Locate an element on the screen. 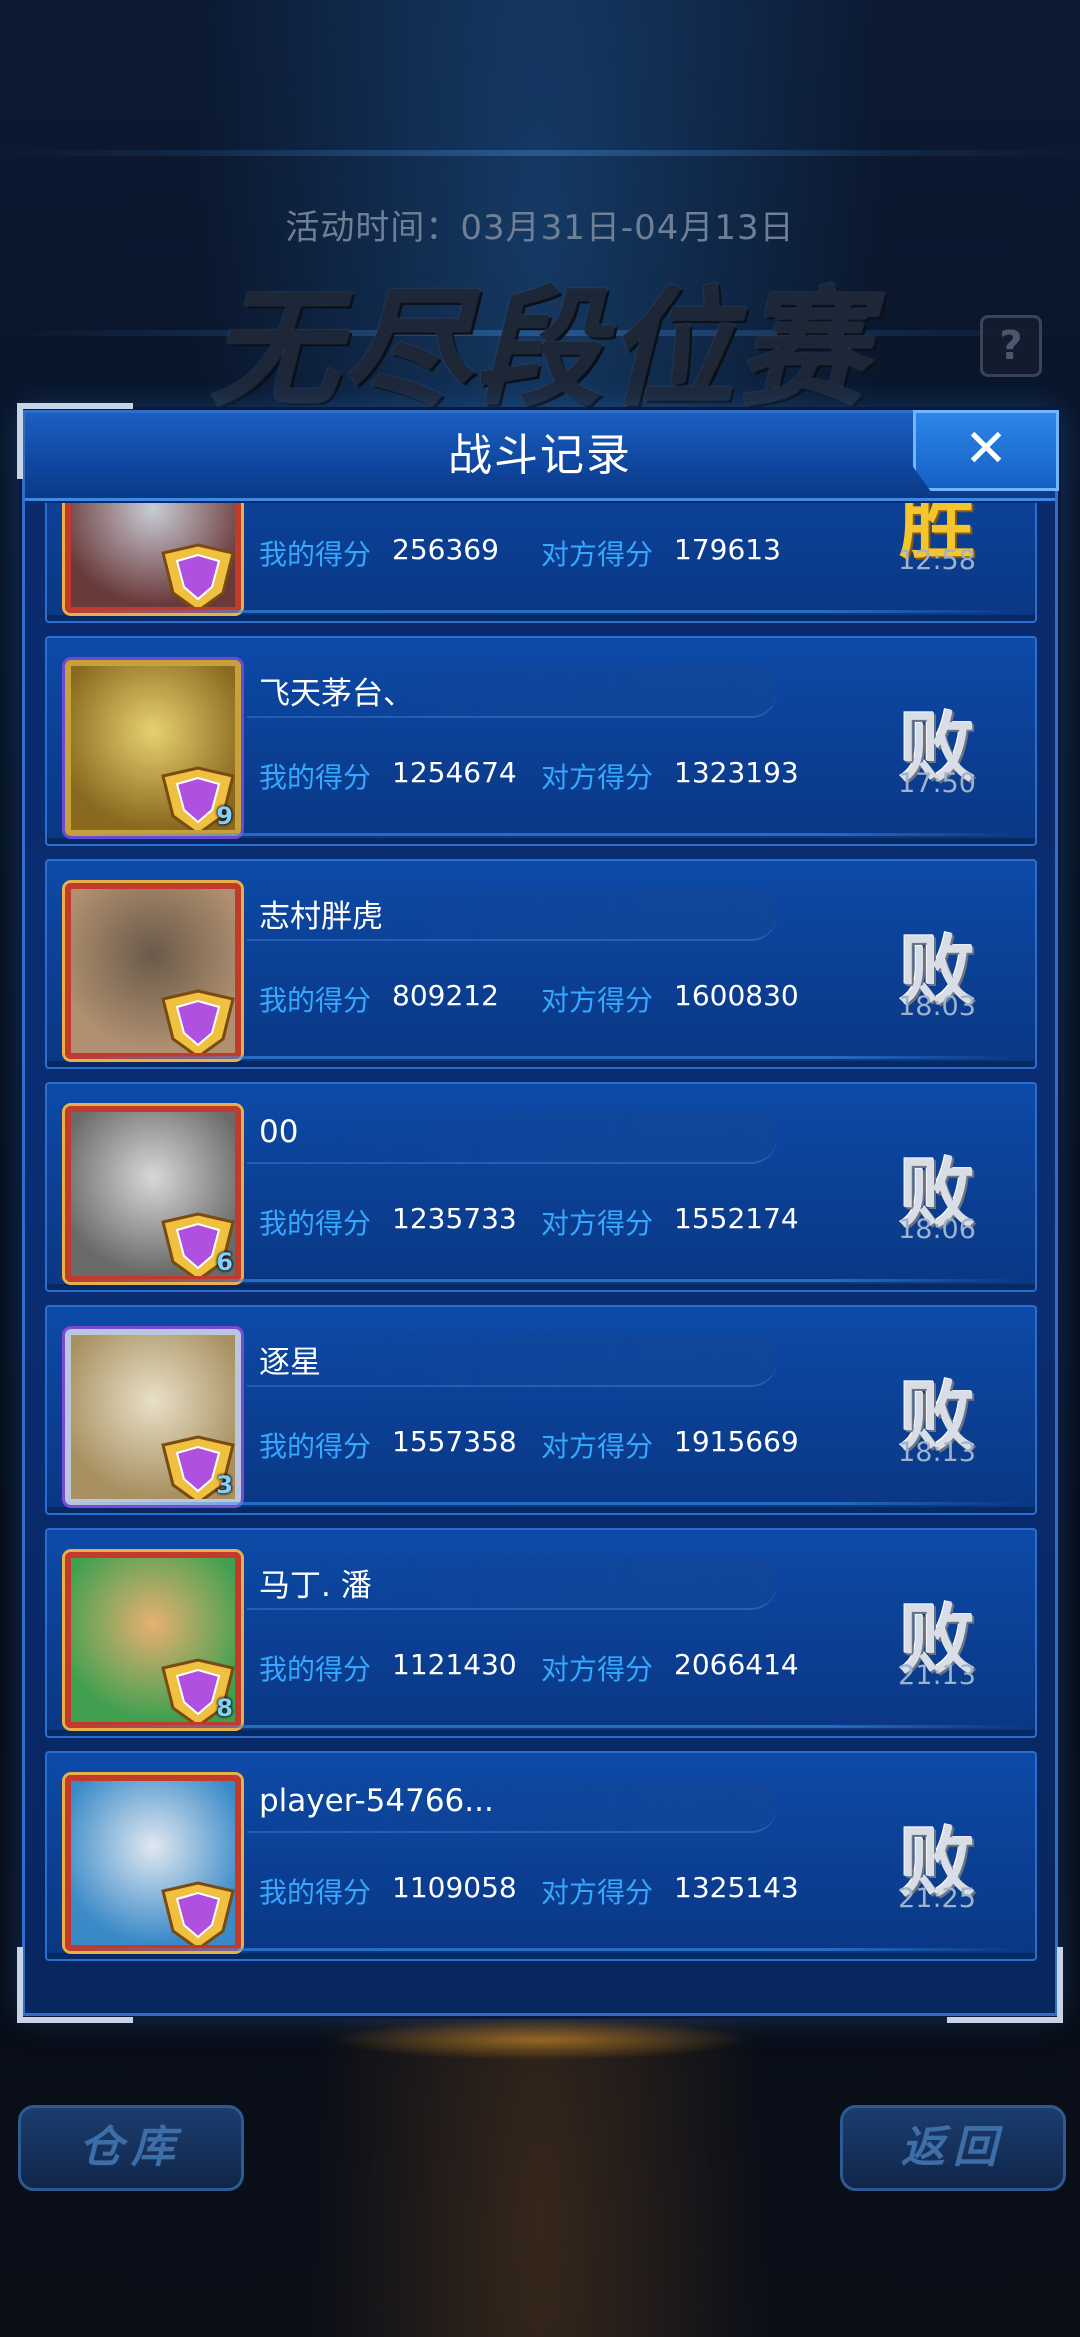 This screenshot has width=1080, height=2337. activity-time: 活动时间：03月31日-04月13日 is located at coordinates (540, 228).